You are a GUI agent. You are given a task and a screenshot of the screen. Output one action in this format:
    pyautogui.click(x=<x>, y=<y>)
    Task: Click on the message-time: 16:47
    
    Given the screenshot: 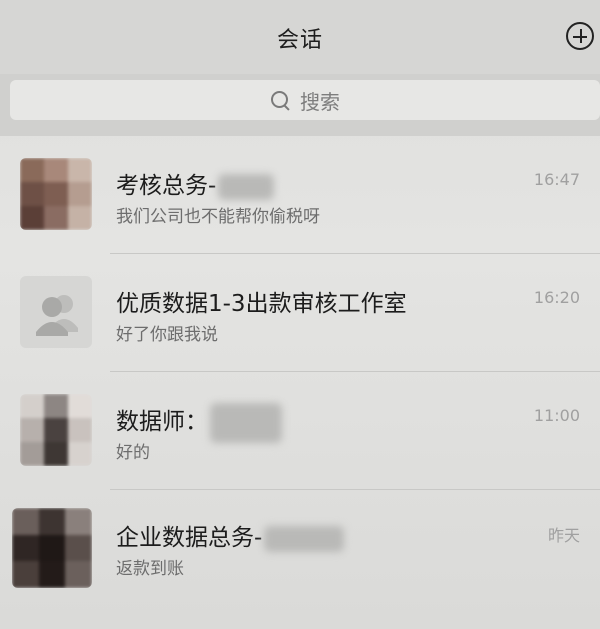 What is the action you would take?
    pyautogui.click(x=556, y=179)
    